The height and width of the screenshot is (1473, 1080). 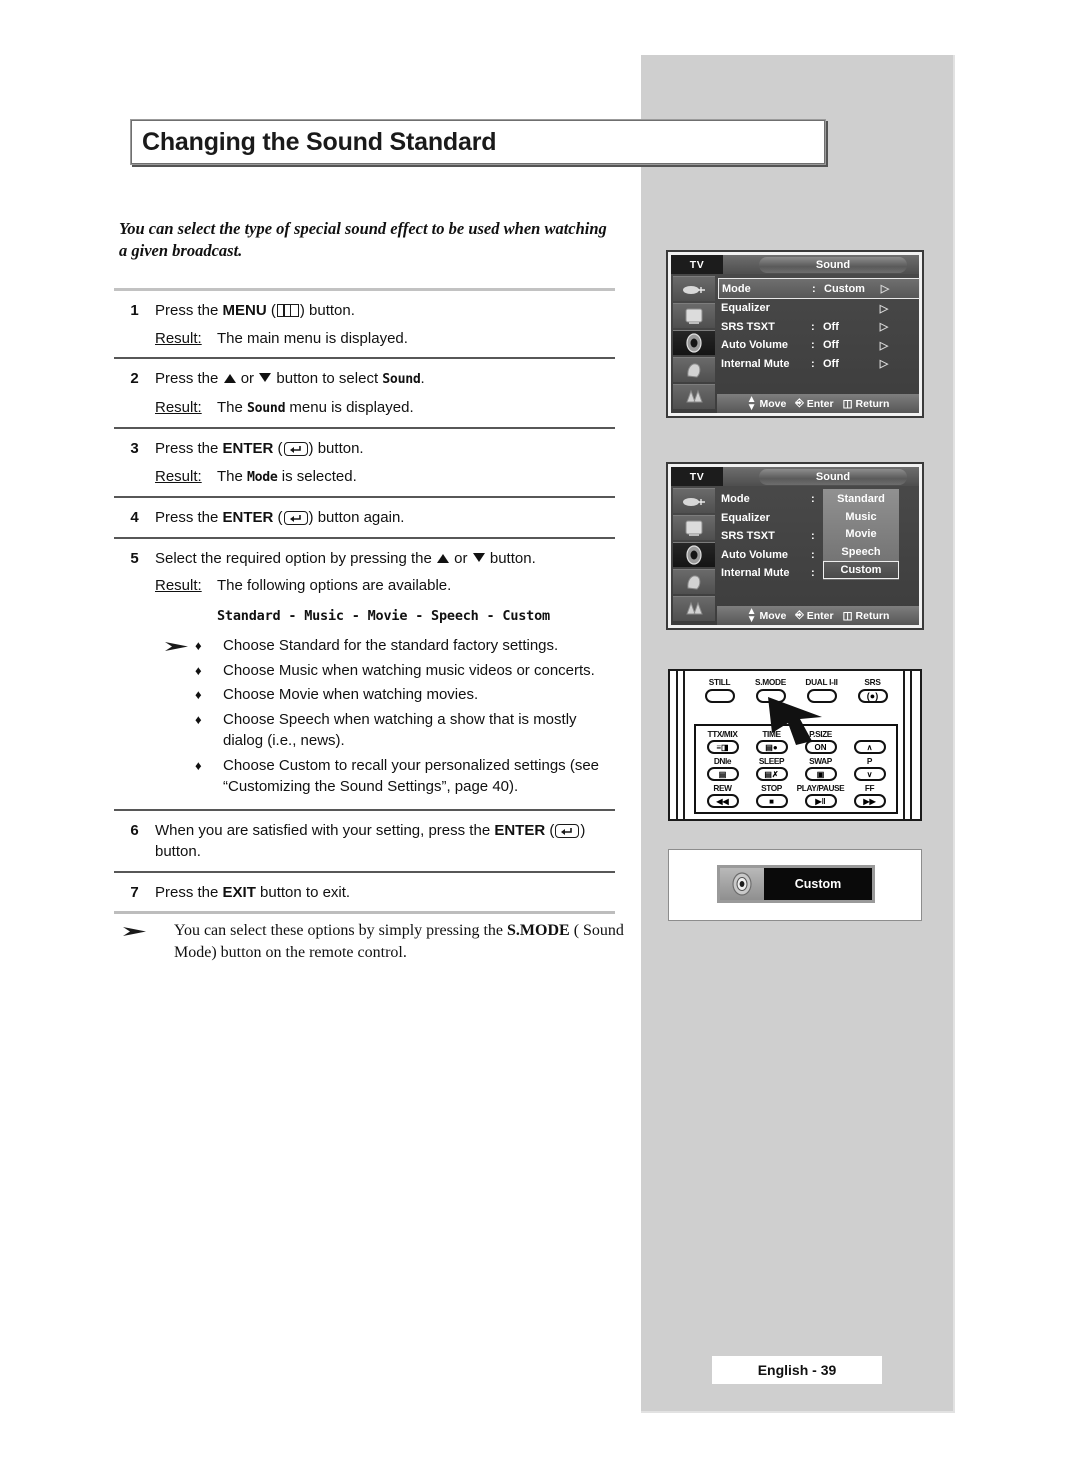 What do you see at coordinates (820, 734) in the screenshot?
I see `key-label: P.SIZE` at bounding box center [820, 734].